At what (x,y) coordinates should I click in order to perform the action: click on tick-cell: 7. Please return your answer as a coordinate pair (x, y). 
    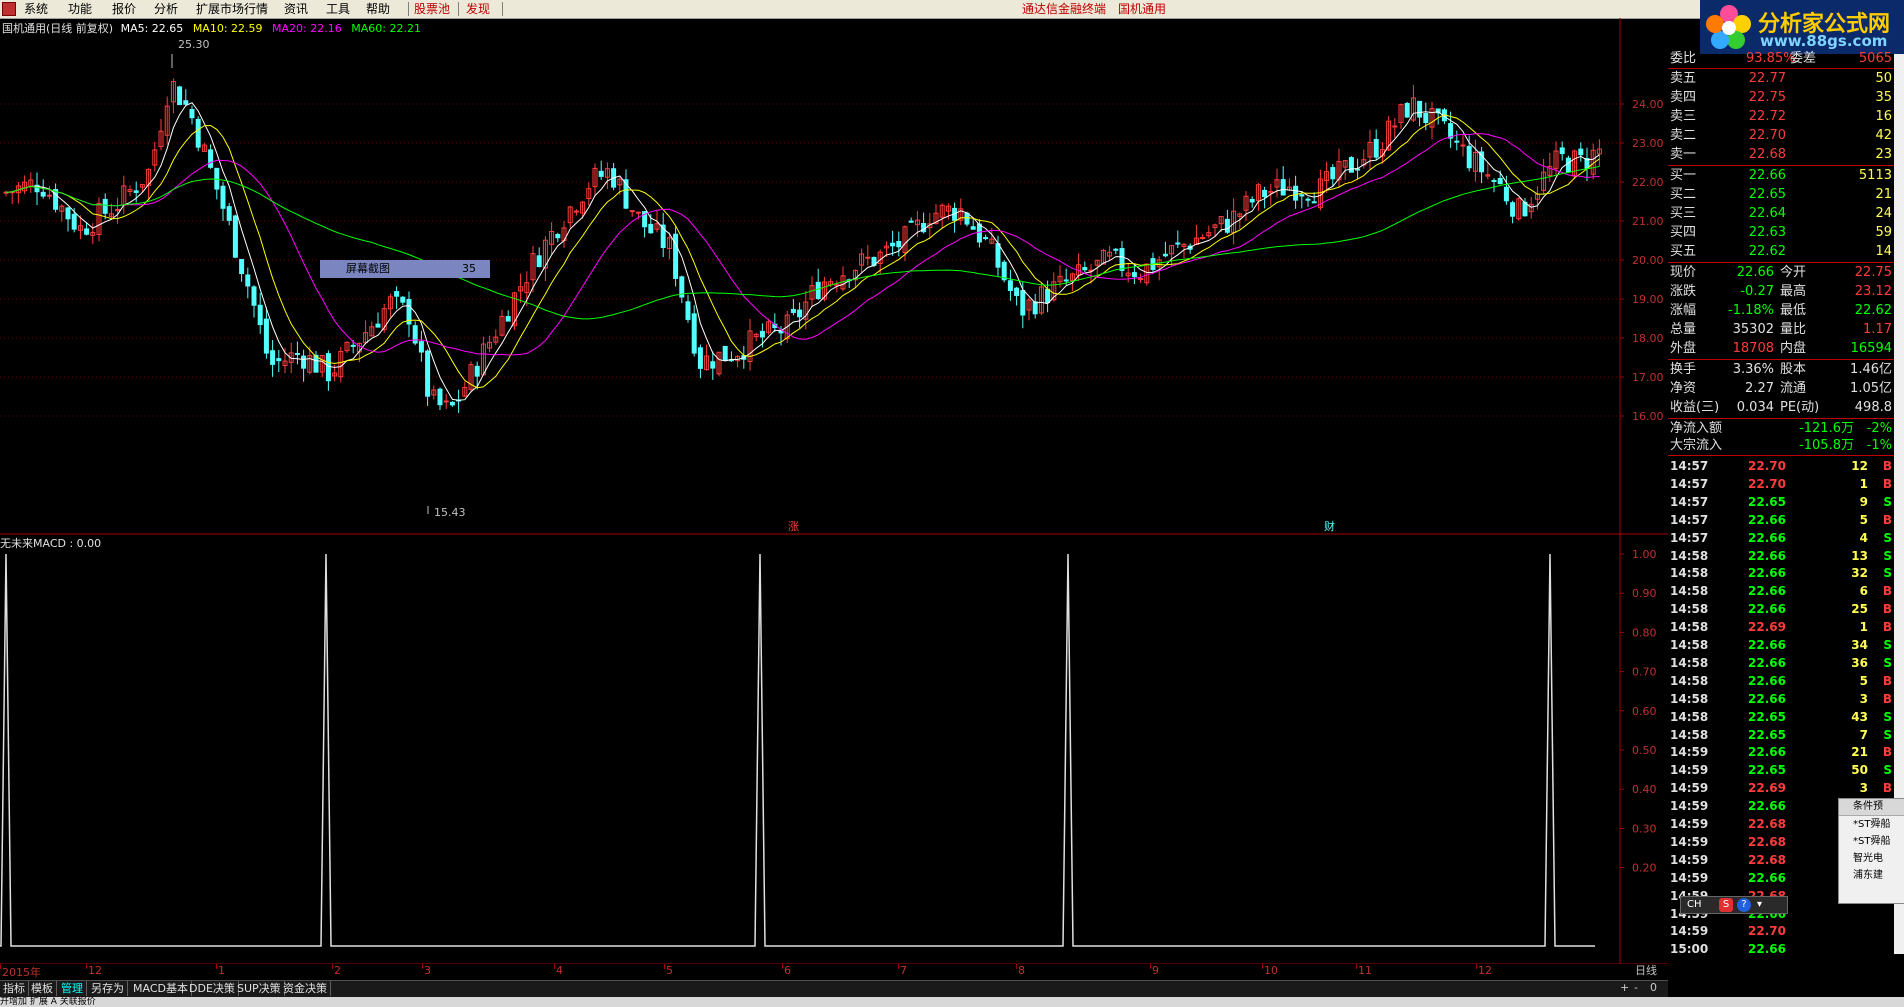
    Looking at the image, I should click on (1863, 734).